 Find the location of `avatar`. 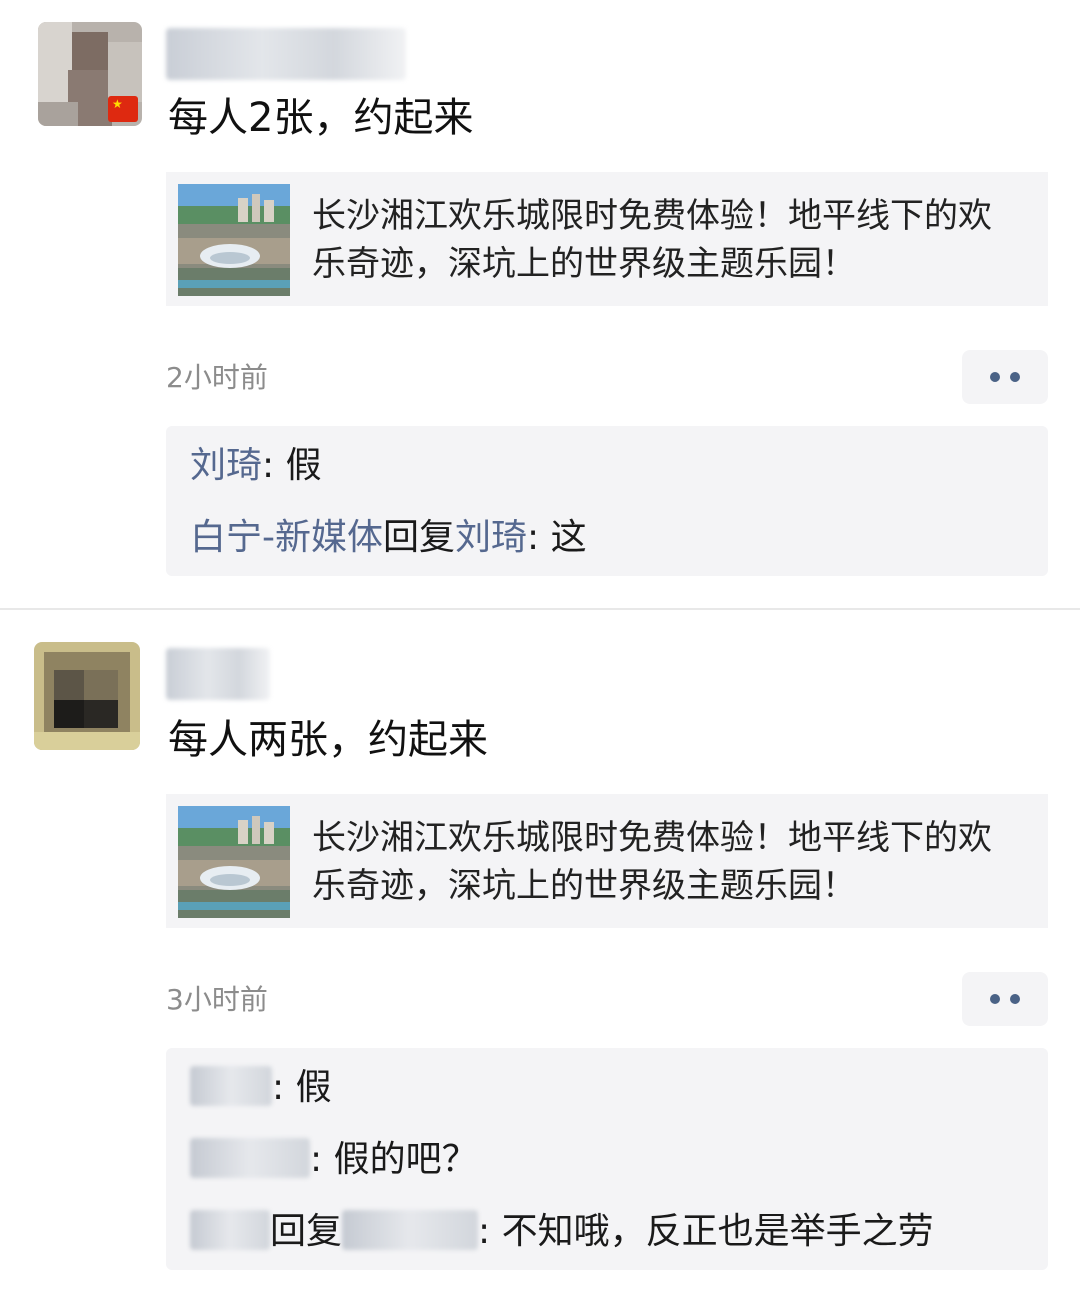

avatar is located at coordinates (87, 696).